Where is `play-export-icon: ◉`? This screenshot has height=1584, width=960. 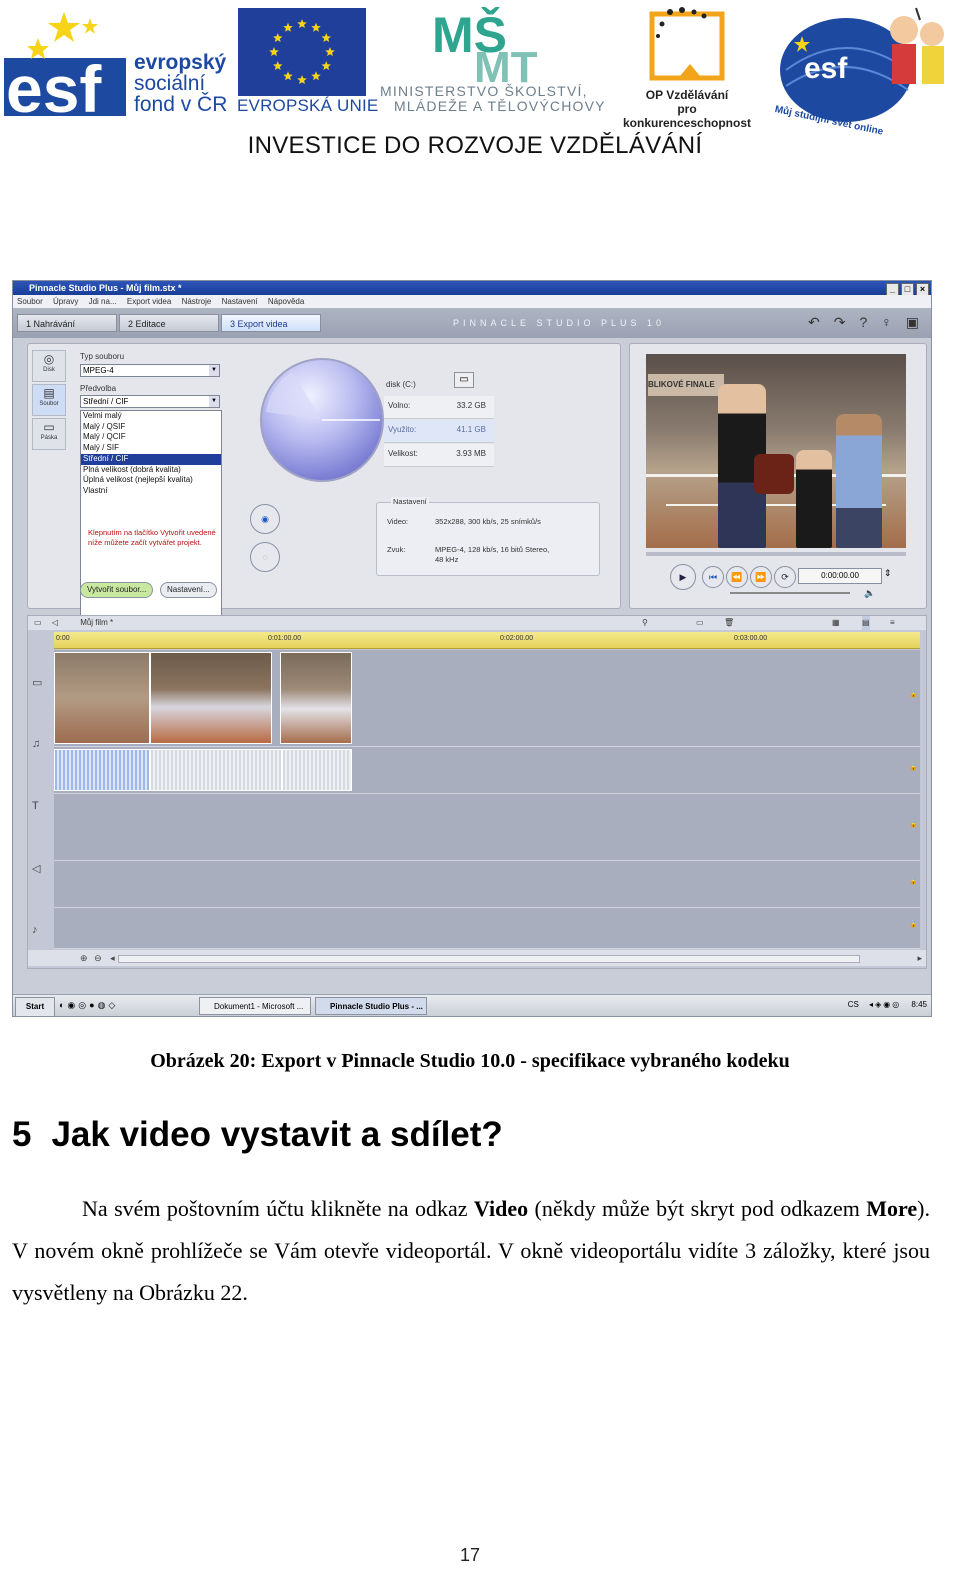 play-export-icon: ◉ is located at coordinates (265, 519).